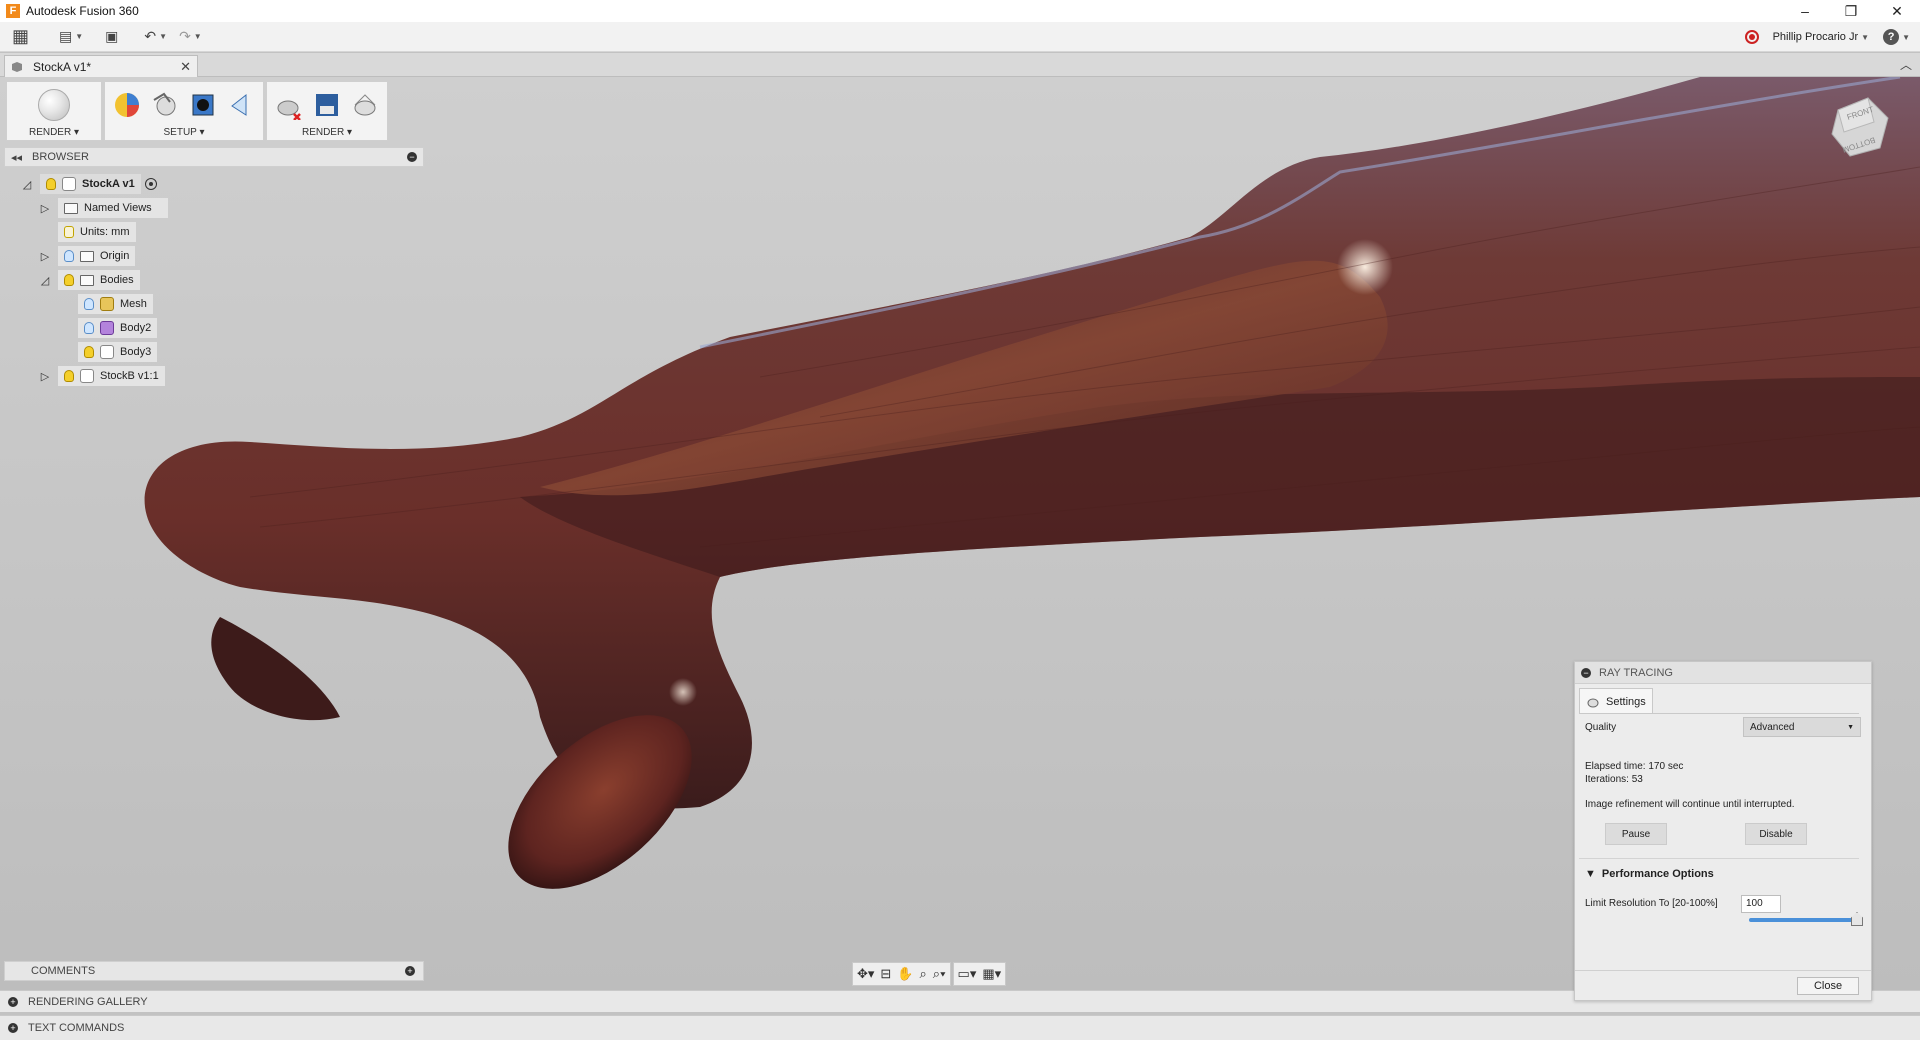 The width and height of the screenshot is (1920, 1040). Describe the element at coordinates (923, 974) in the screenshot. I see `zoom-icon: ⌕` at that location.